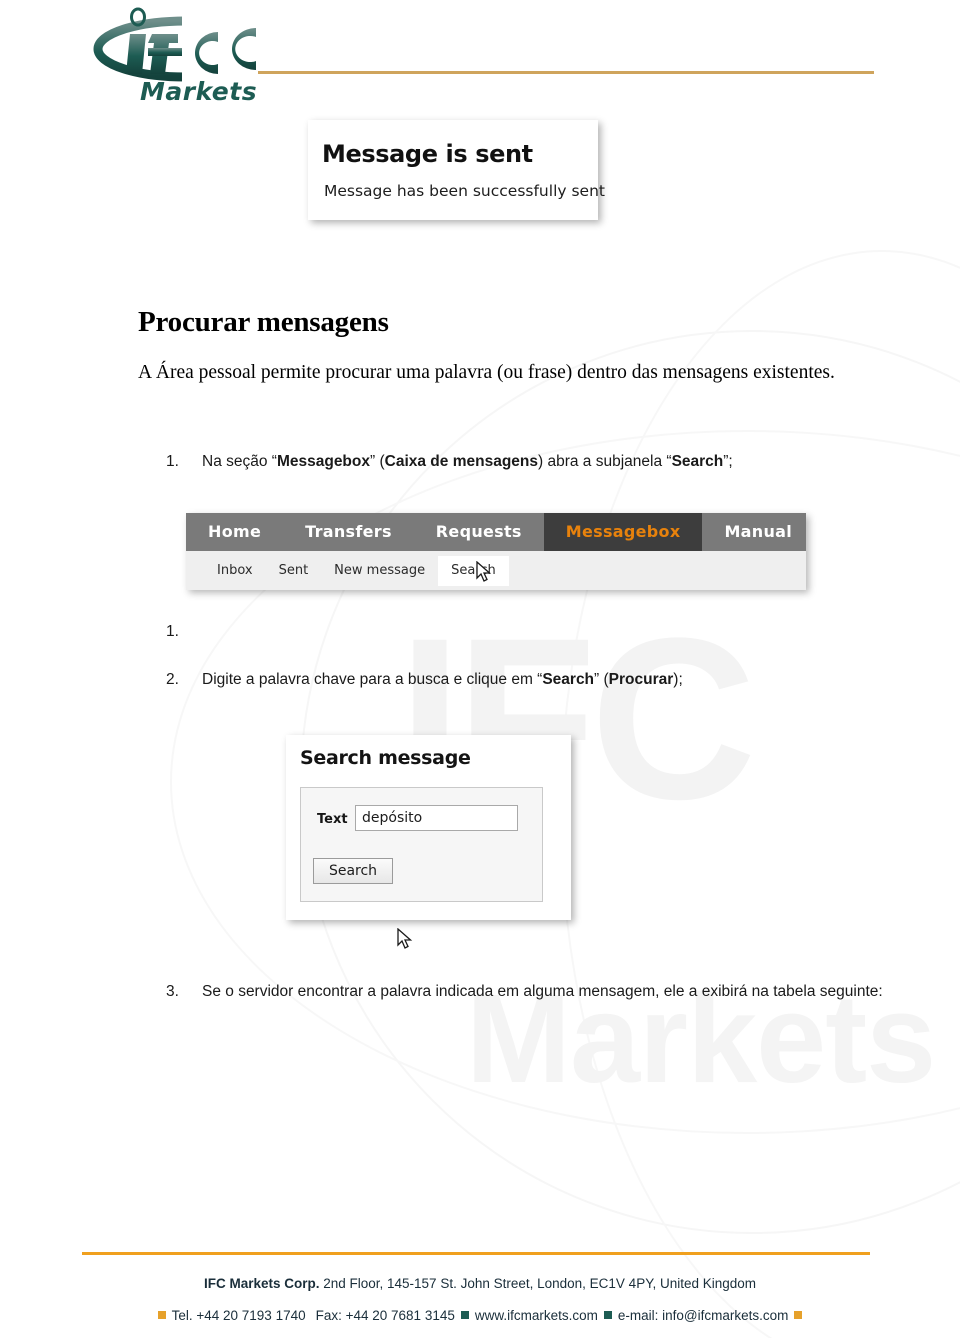 Image resolution: width=960 pixels, height=1338 pixels. I want to click on subnav-item-inbox: Inbox, so click(235, 571).